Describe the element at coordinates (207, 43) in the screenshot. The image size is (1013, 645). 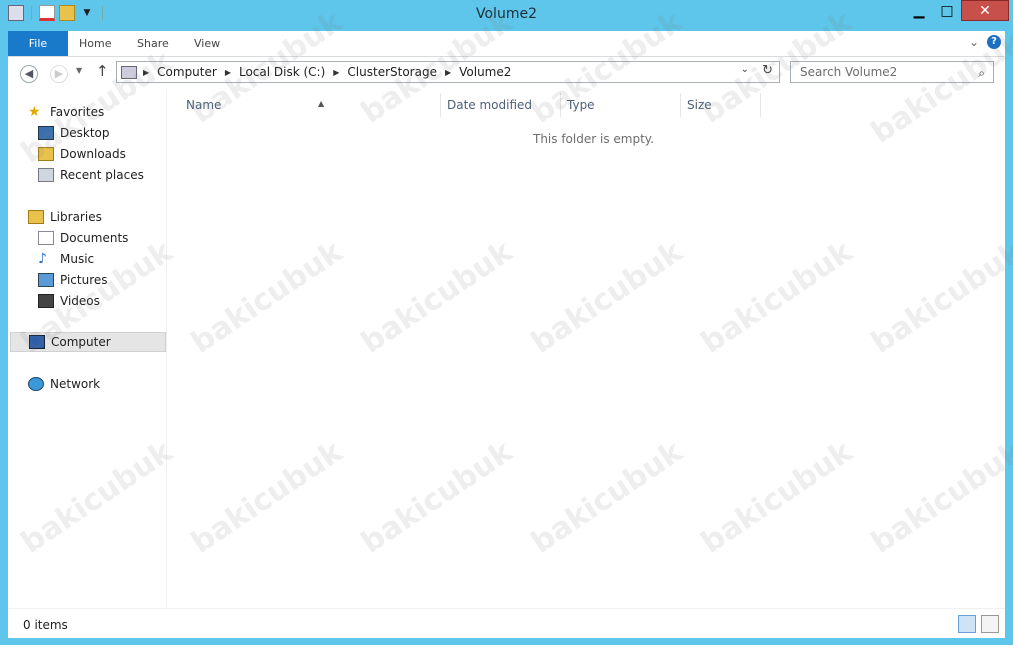
I see `tab-view: View` at that location.